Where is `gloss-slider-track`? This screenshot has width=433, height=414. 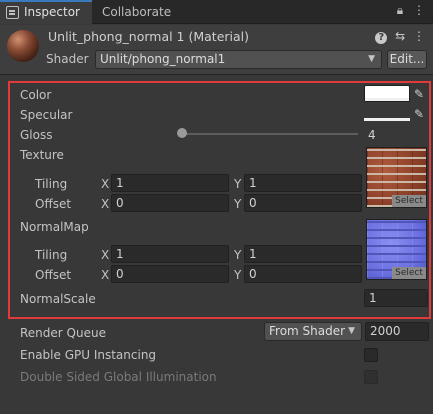 gloss-slider-track is located at coordinates (270, 134).